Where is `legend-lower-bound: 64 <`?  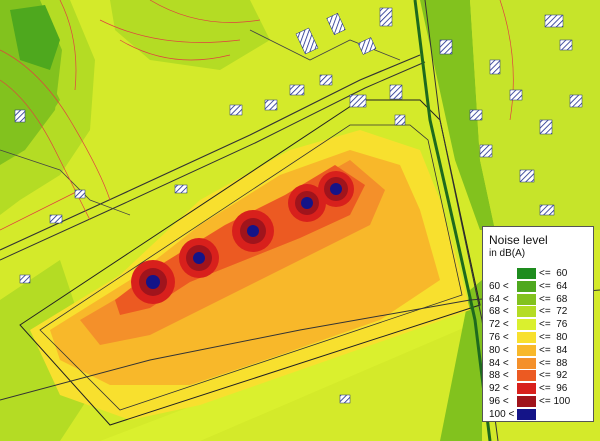 legend-lower-bound: 64 < is located at coordinates (499, 299).